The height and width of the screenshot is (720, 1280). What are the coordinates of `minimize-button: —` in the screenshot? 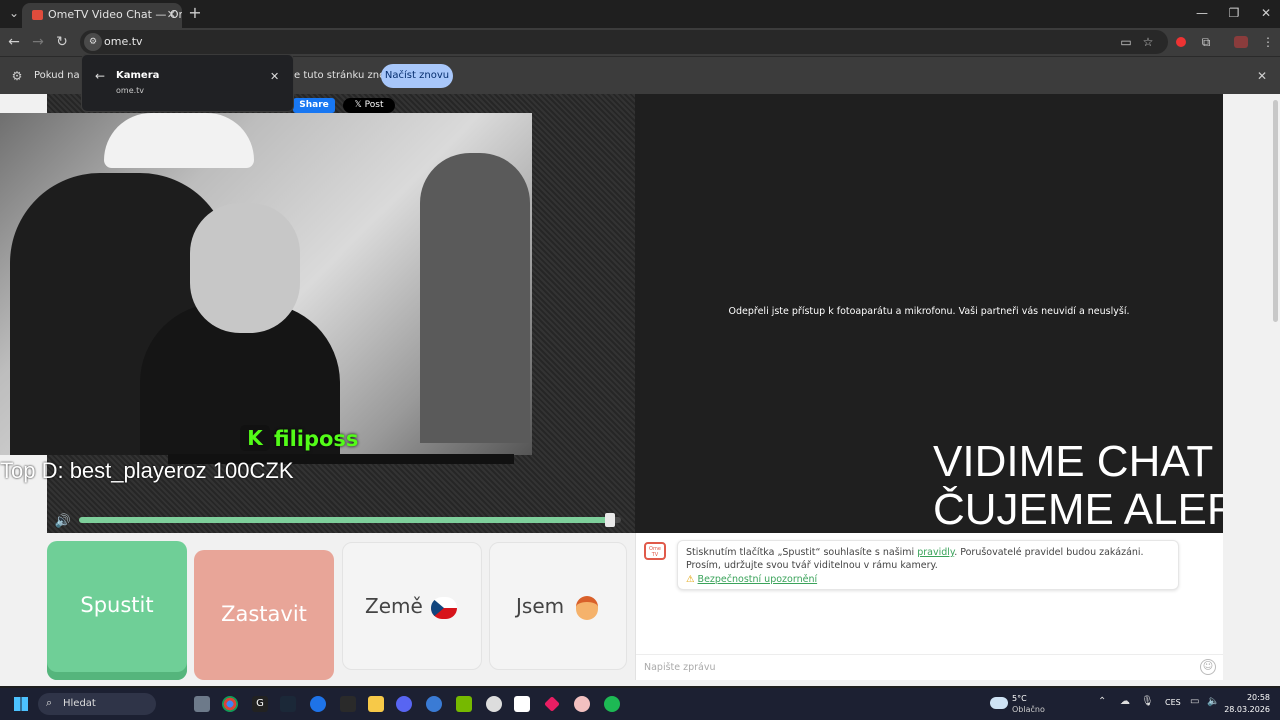 It's located at (1202, 13).